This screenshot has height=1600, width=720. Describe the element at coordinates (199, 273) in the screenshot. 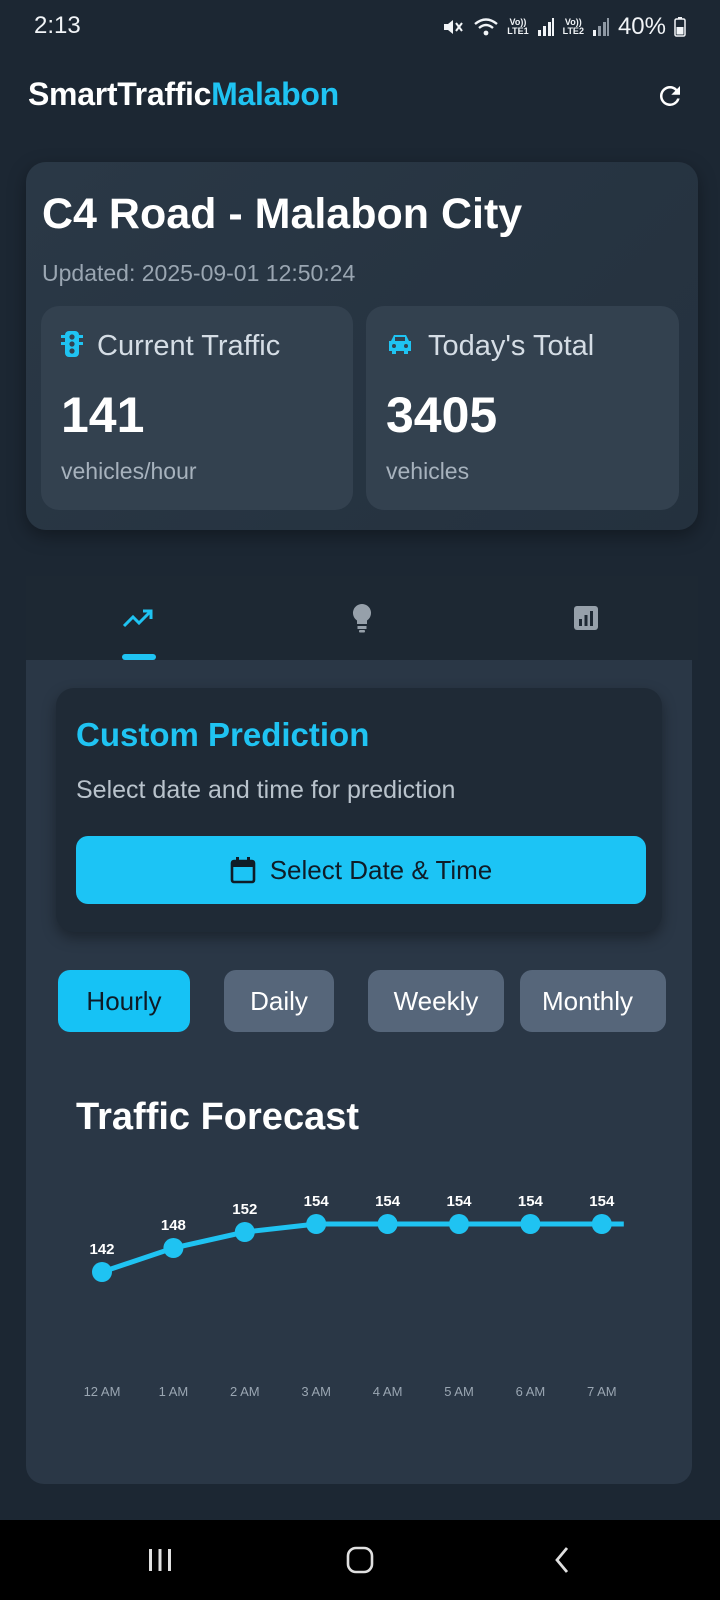

I see `updated-timestamp: Updated: 2025-09-01 12:50:24` at that location.